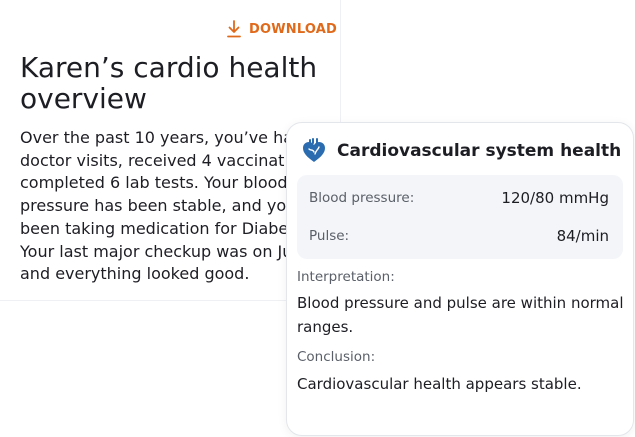  Describe the element at coordinates (156, 228) in the screenshot. I see `summary-line: been taking medication for Diabete` at that location.